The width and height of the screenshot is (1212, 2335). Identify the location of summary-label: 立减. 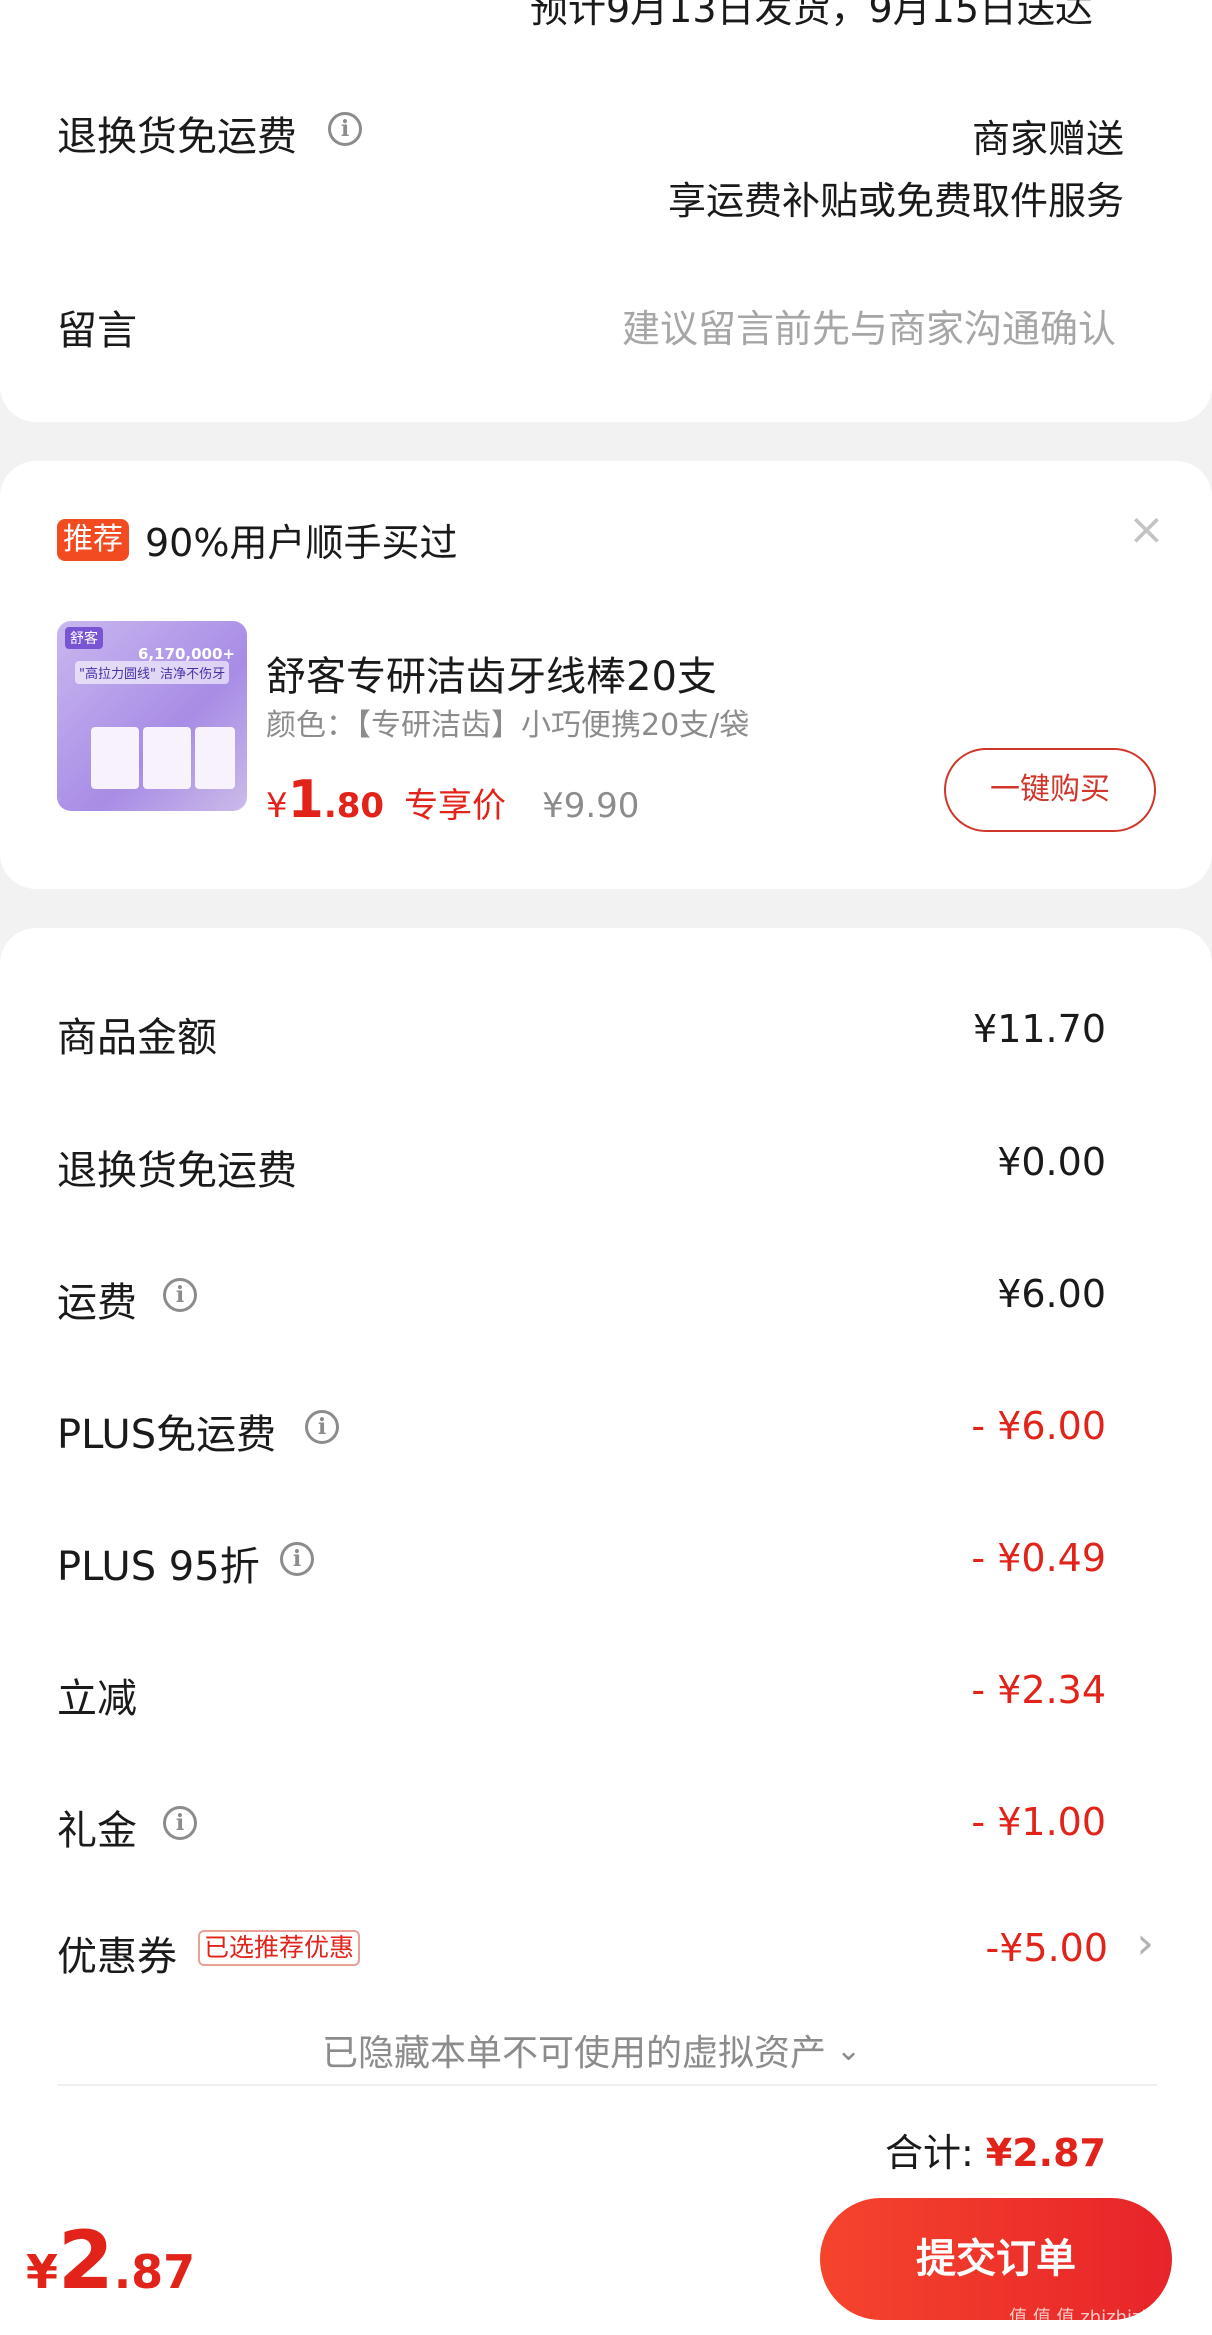
(97, 1699).